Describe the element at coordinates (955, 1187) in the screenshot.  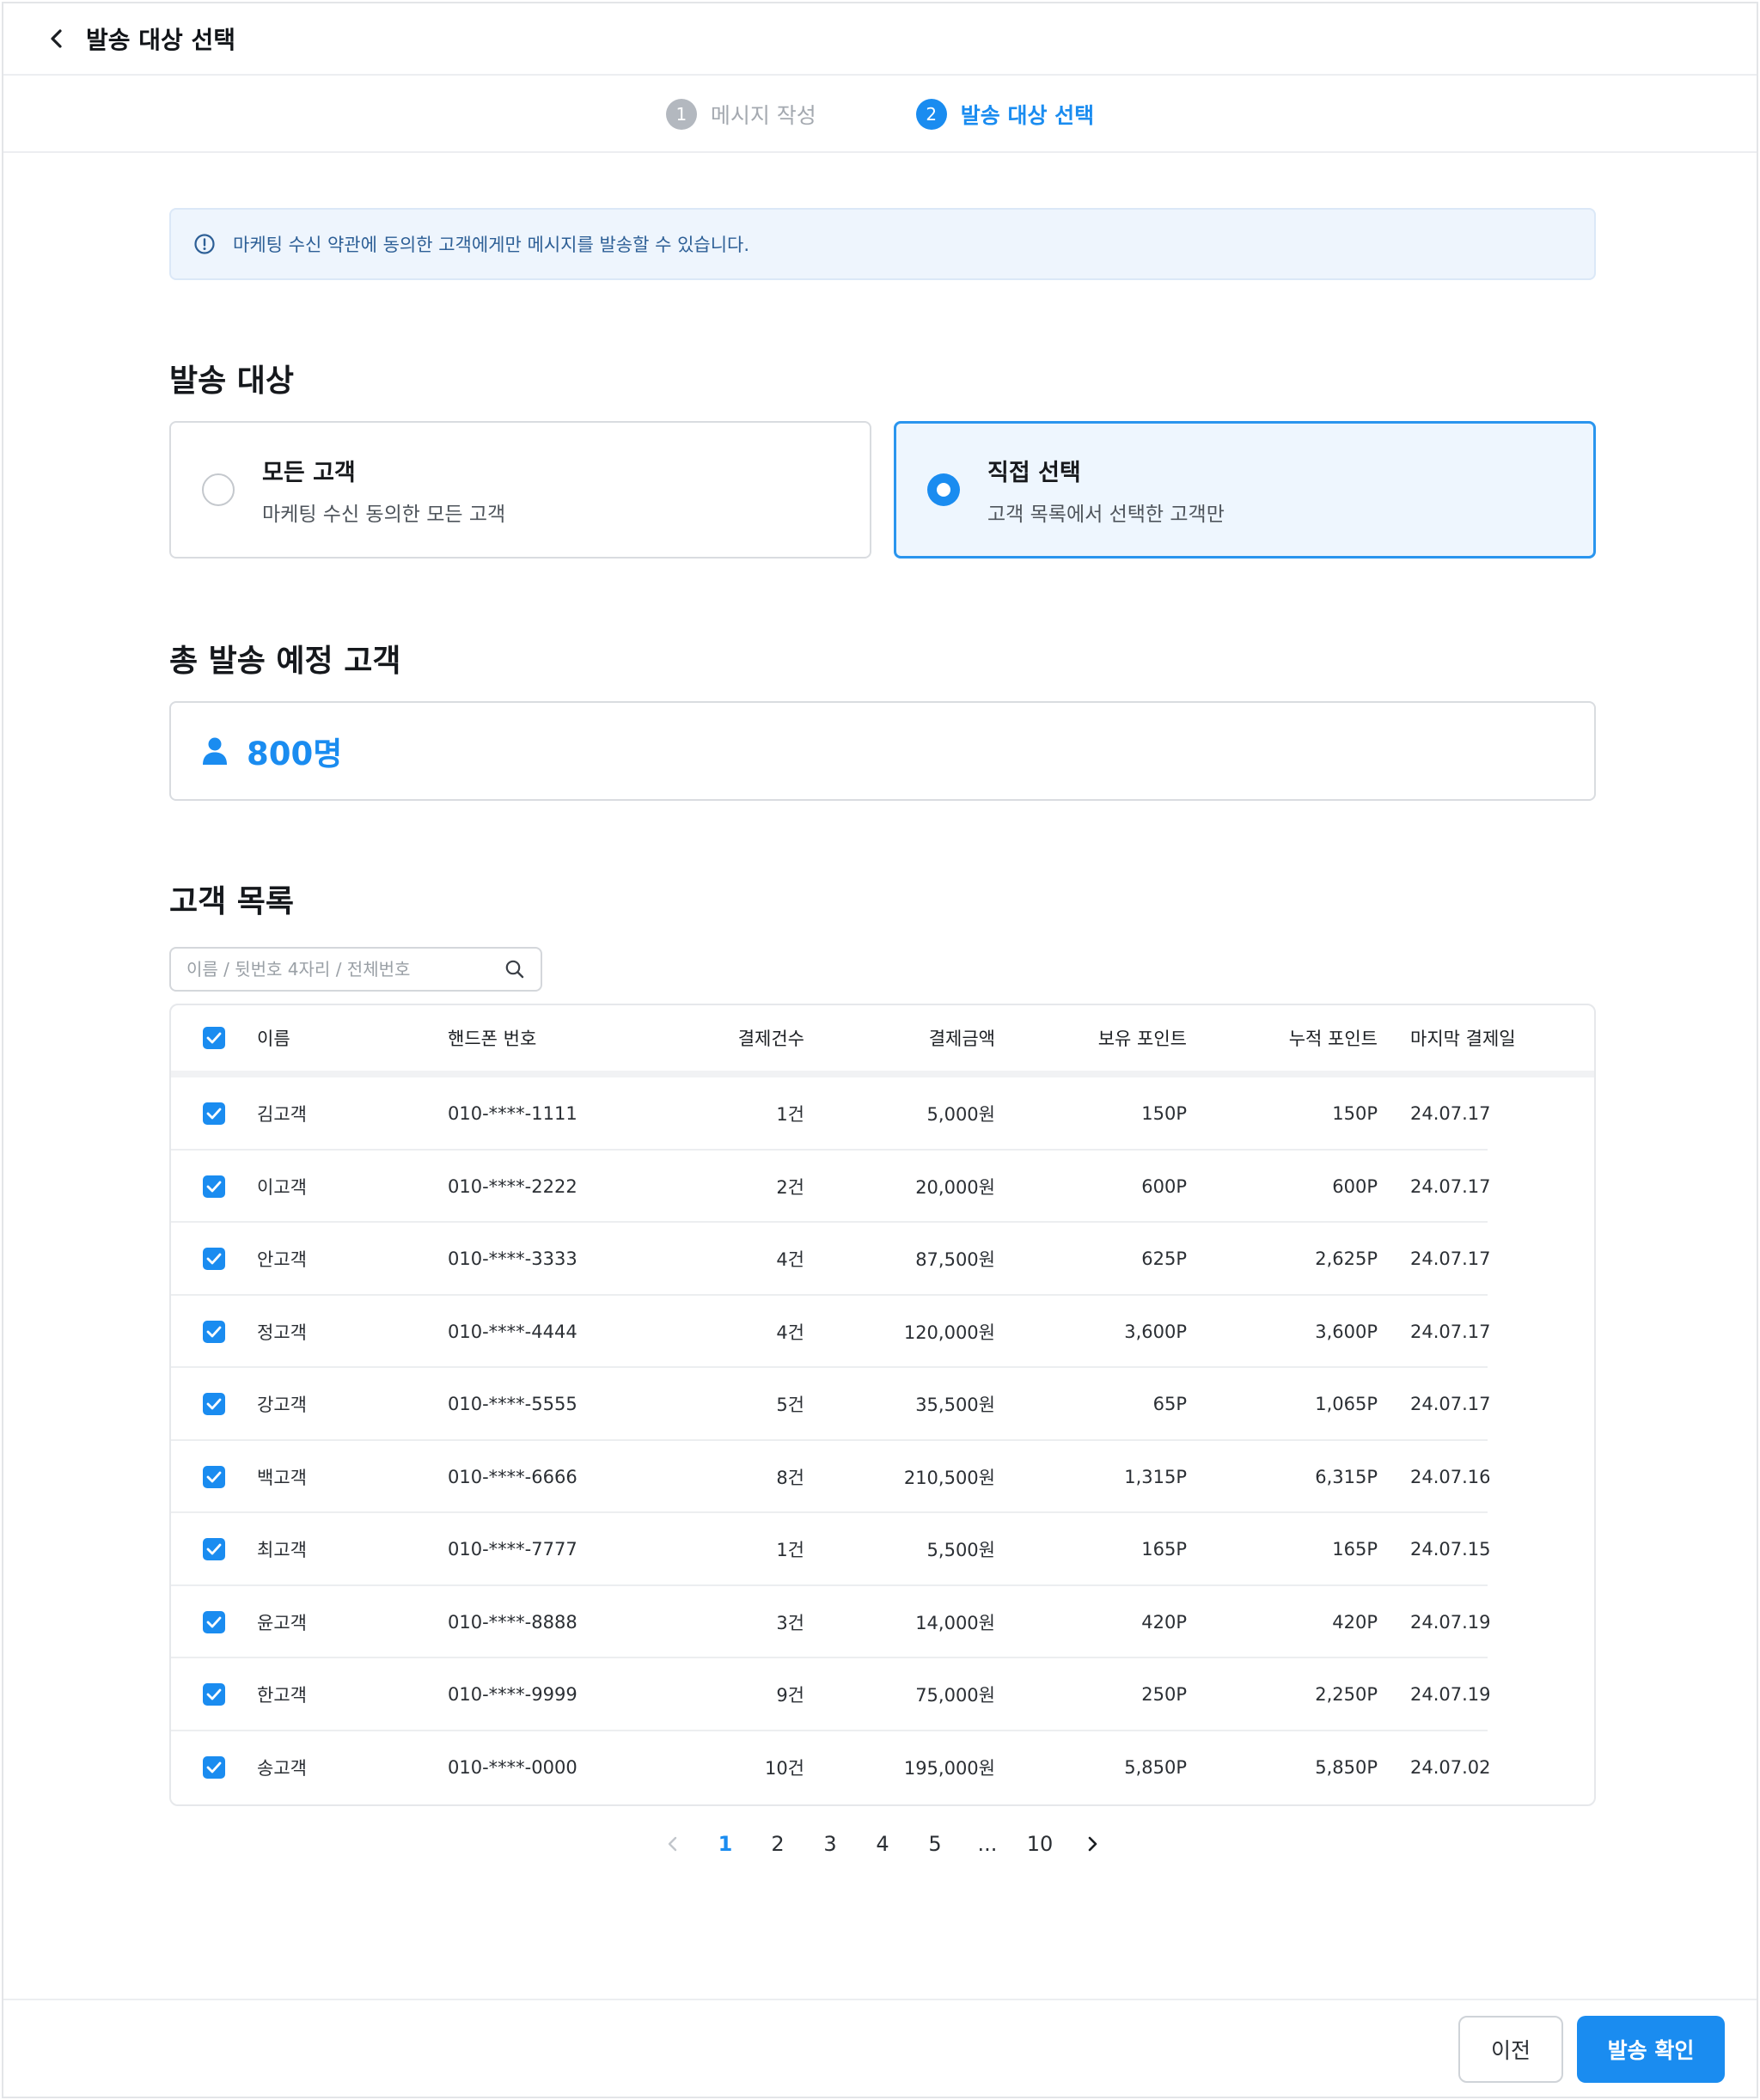
I see `cell-amount: 20,000원` at that location.